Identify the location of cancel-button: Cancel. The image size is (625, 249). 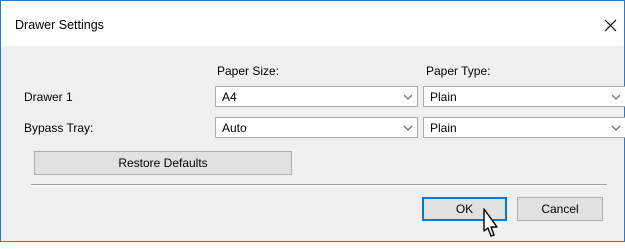
(560, 209).